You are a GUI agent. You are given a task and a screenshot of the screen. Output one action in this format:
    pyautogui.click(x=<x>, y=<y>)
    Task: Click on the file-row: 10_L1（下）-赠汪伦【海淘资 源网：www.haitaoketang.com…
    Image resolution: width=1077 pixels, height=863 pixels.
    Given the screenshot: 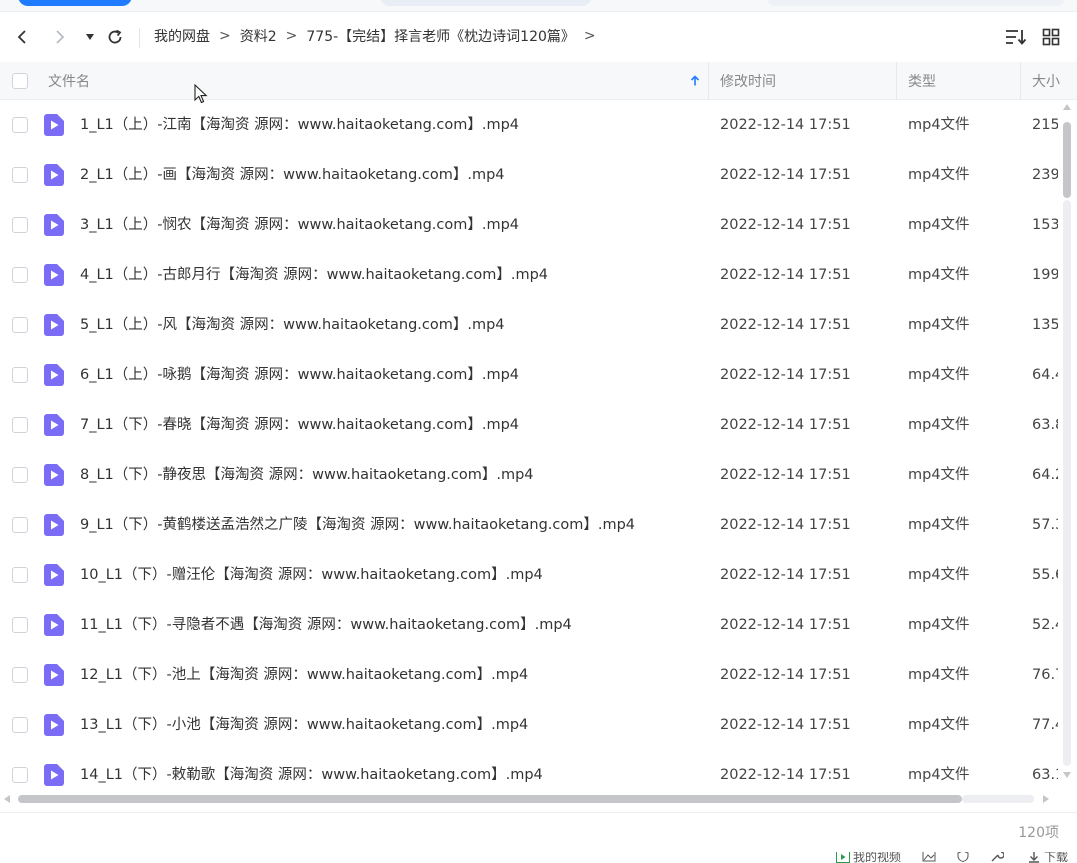 What is the action you would take?
    pyautogui.click(x=538, y=575)
    